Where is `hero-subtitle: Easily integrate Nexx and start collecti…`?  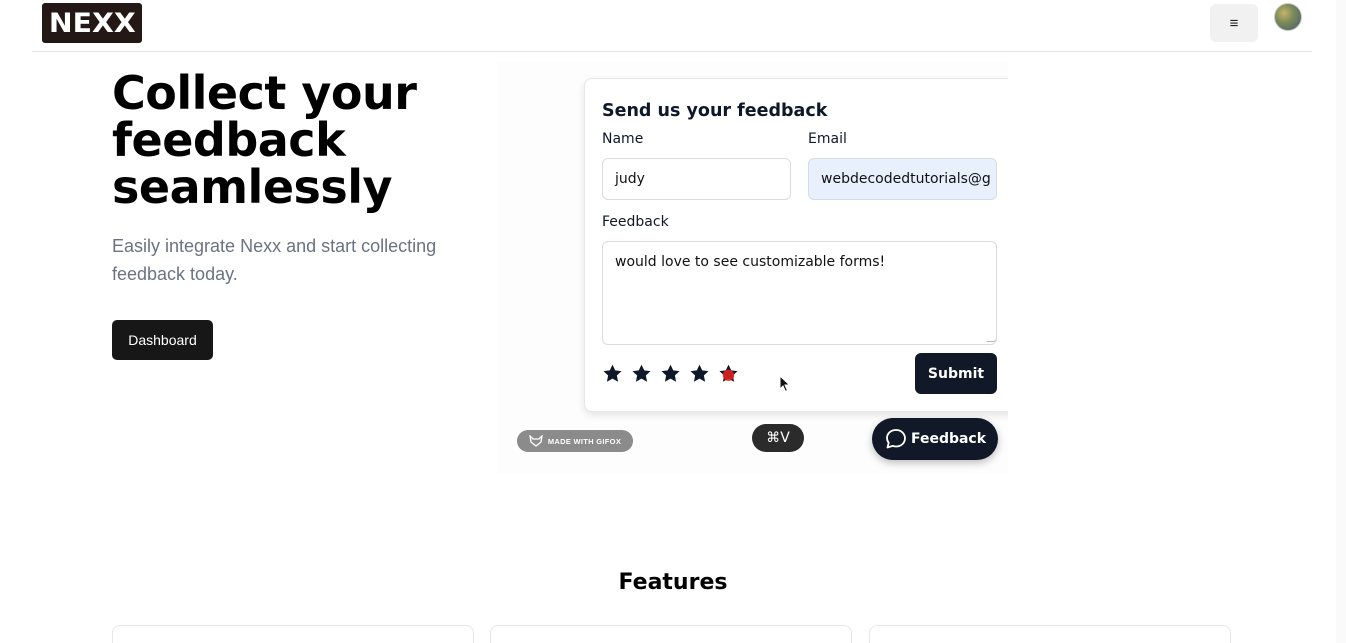
hero-subtitle: Easily integrate Nexx and start collecti… is located at coordinates (274, 260).